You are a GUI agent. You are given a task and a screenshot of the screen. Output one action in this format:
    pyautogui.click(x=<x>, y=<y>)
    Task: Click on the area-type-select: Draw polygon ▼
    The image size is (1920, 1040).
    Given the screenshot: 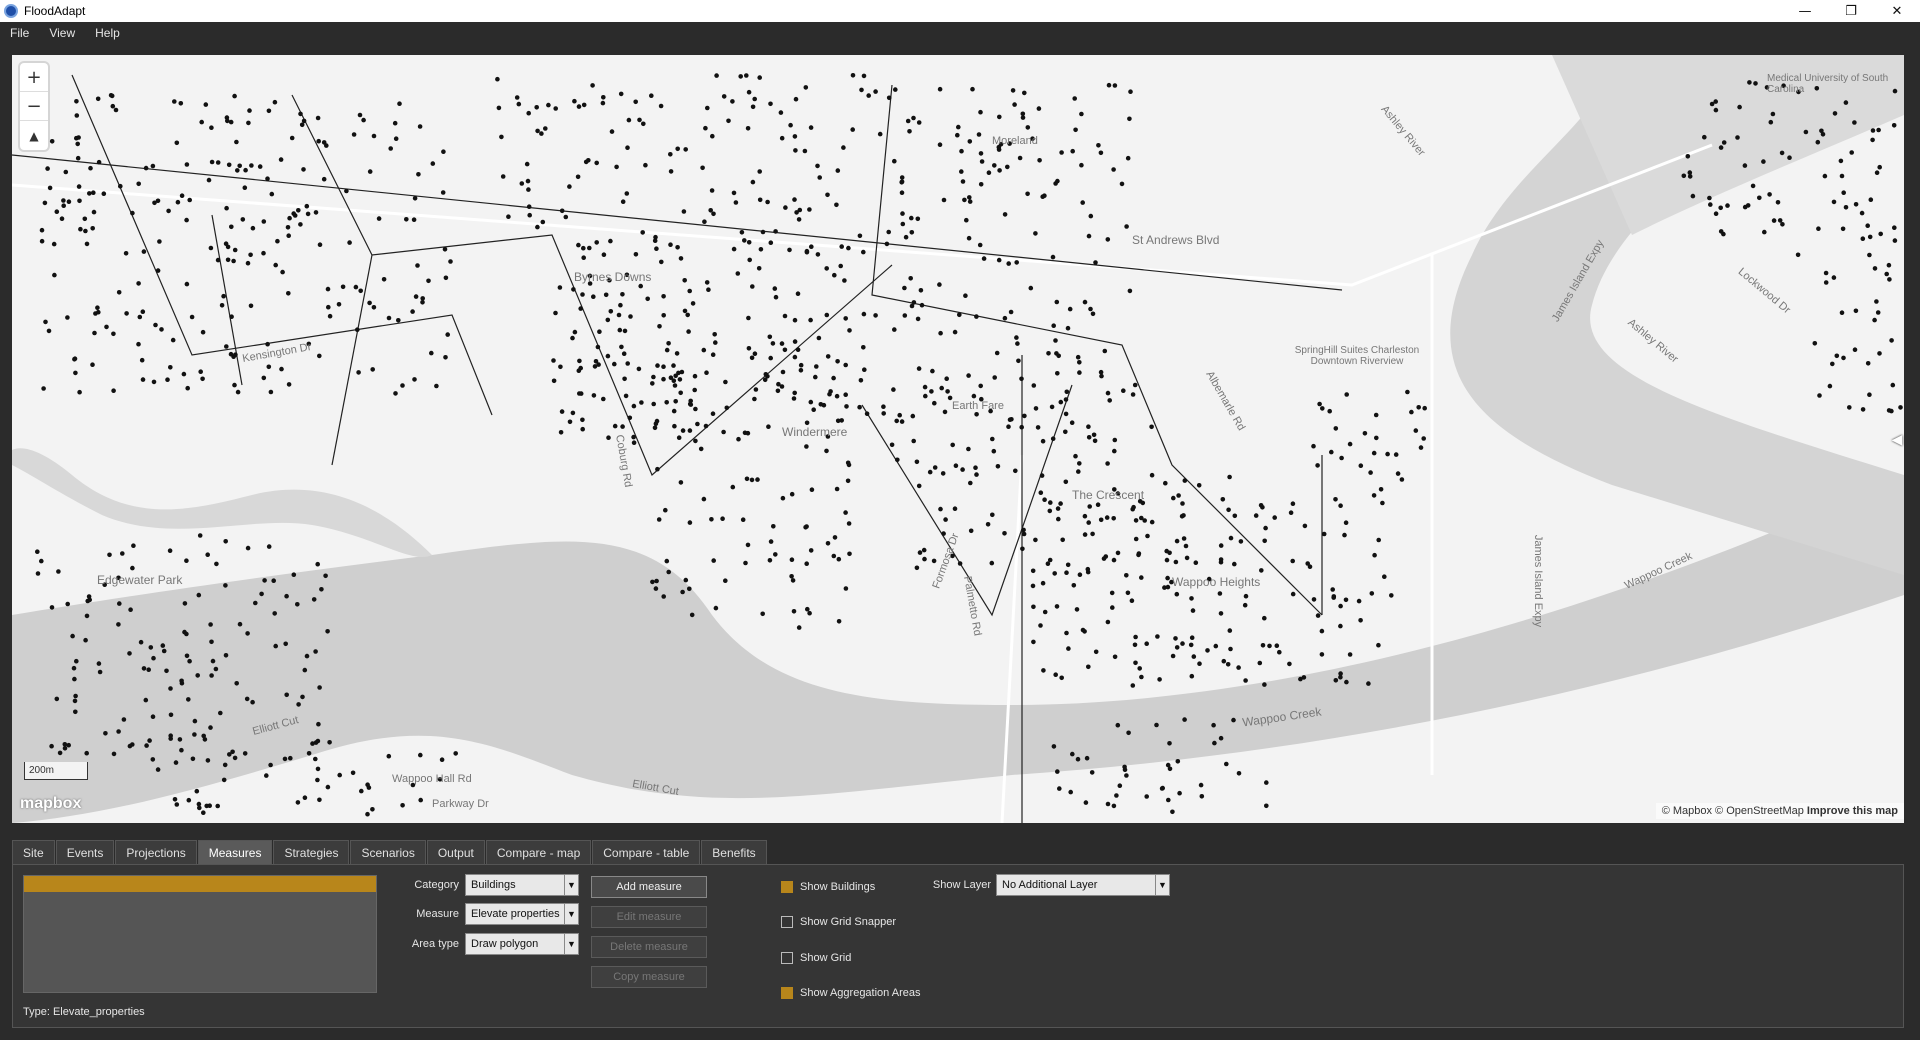 What is the action you would take?
    pyautogui.click(x=522, y=944)
    